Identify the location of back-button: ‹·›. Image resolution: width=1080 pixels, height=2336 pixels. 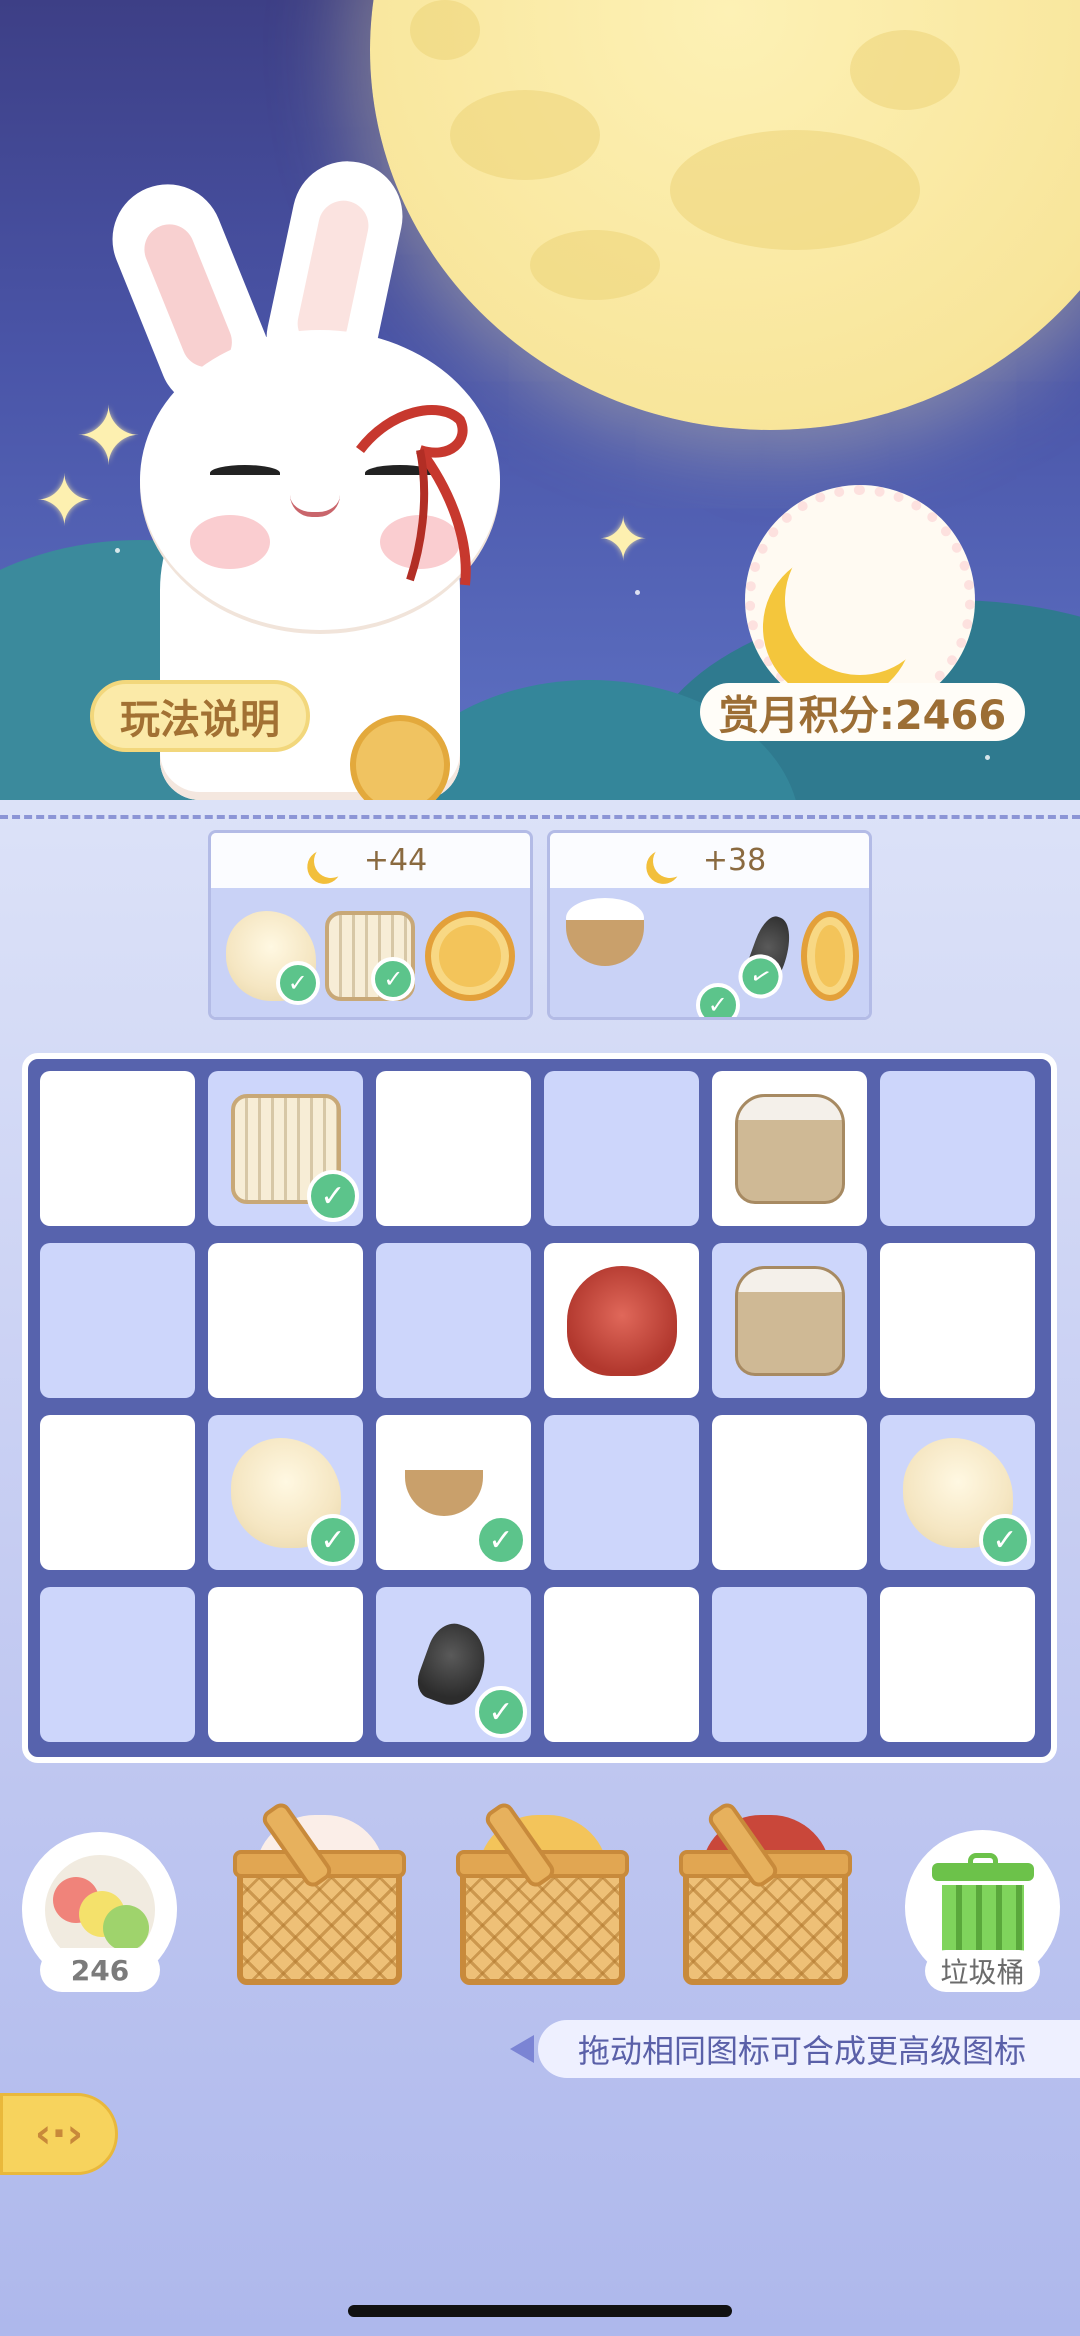
(59, 2134).